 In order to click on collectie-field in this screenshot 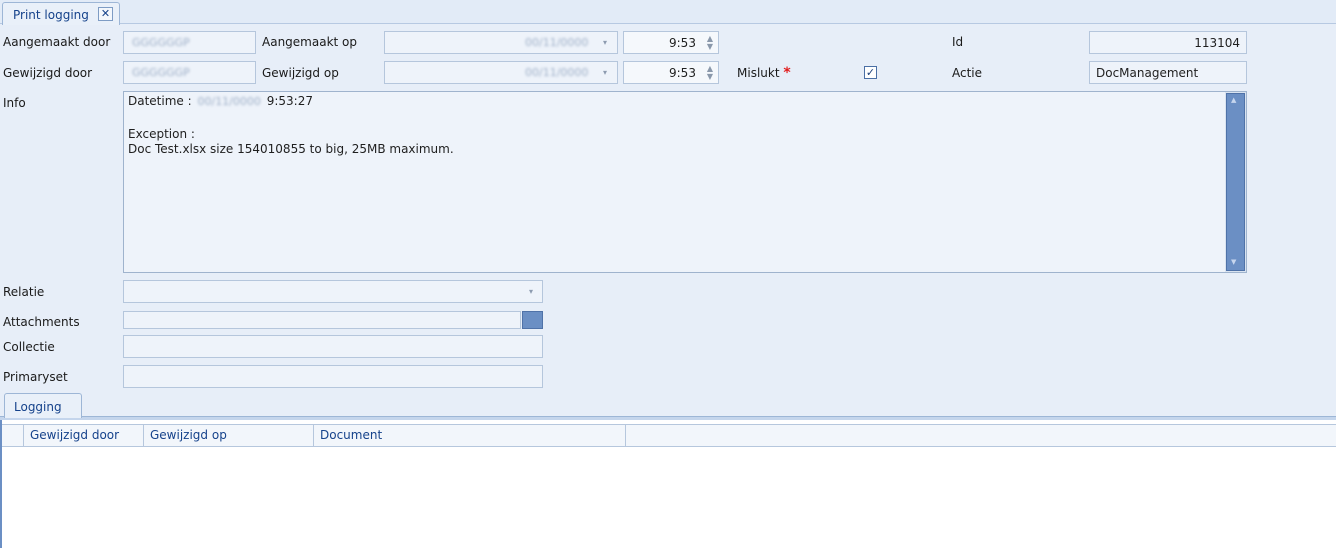, I will do `click(333, 346)`.